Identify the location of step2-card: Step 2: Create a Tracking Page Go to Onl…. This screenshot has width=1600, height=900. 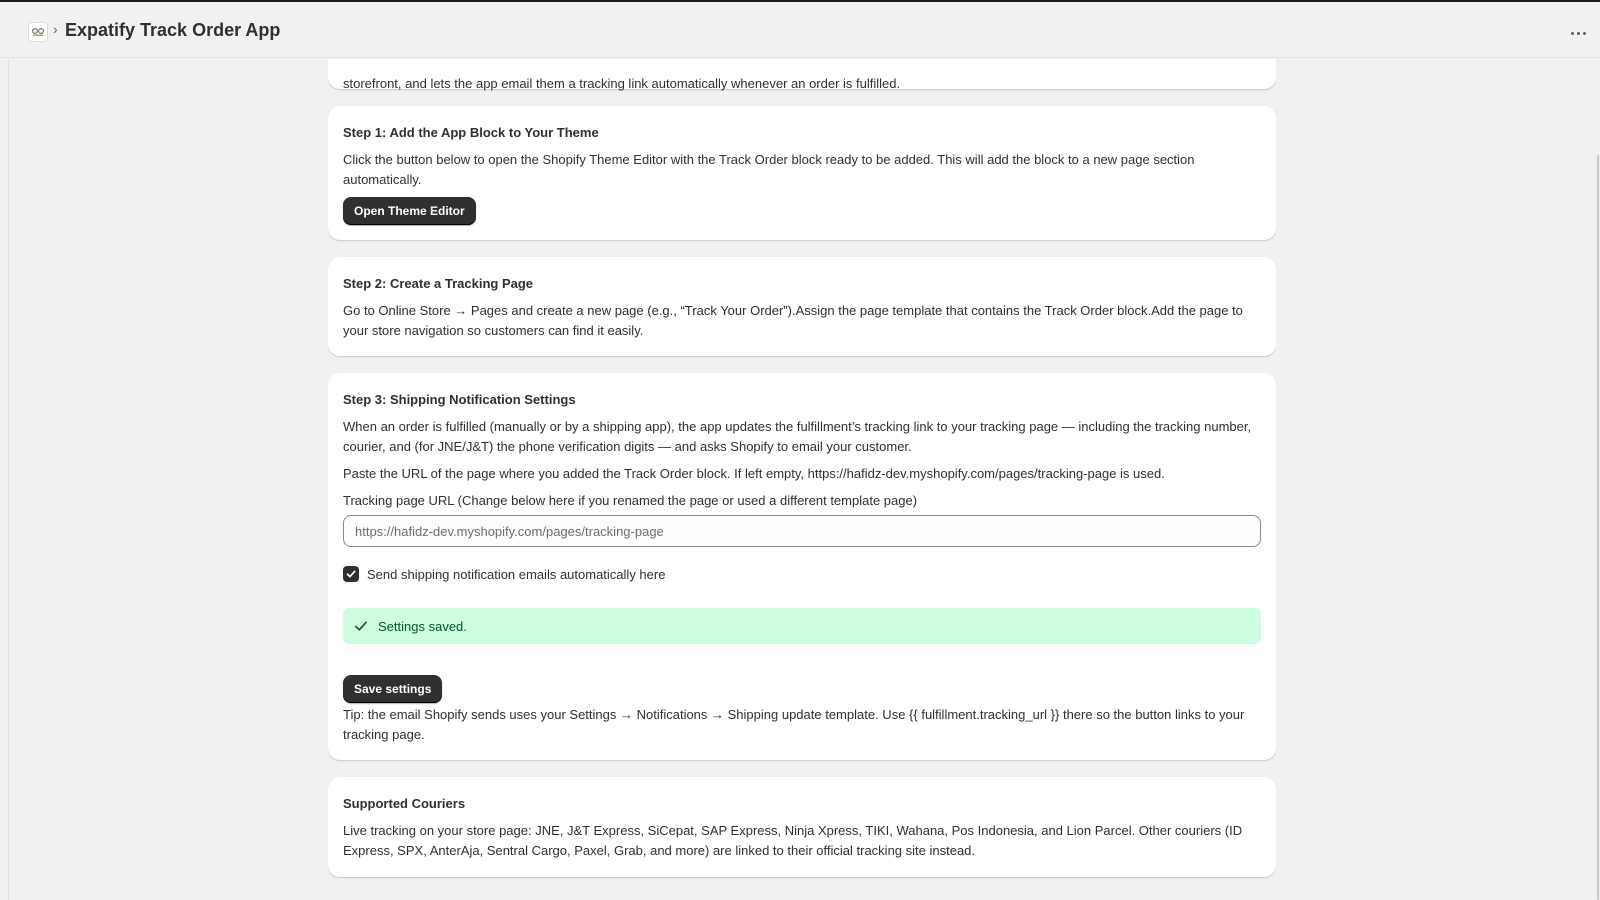
(802, 306).